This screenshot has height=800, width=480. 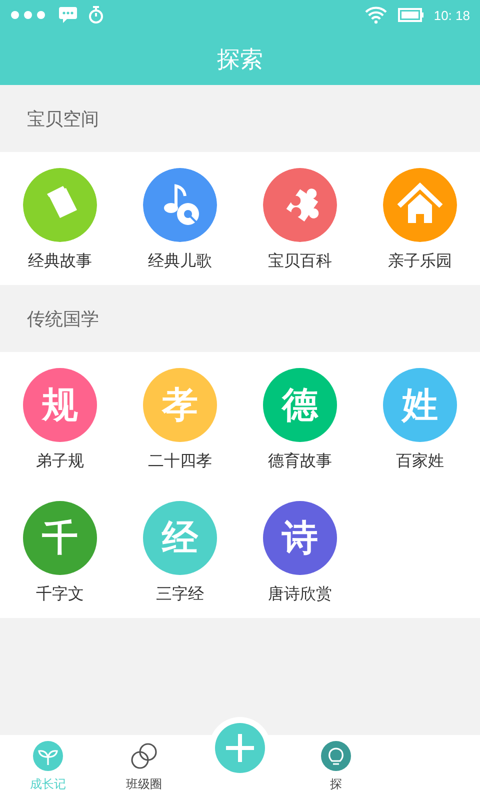 What do you see at coordinates (96, 15) in the screenshot?
I see `stopwatch-icon` at bounding box center [96, 15].